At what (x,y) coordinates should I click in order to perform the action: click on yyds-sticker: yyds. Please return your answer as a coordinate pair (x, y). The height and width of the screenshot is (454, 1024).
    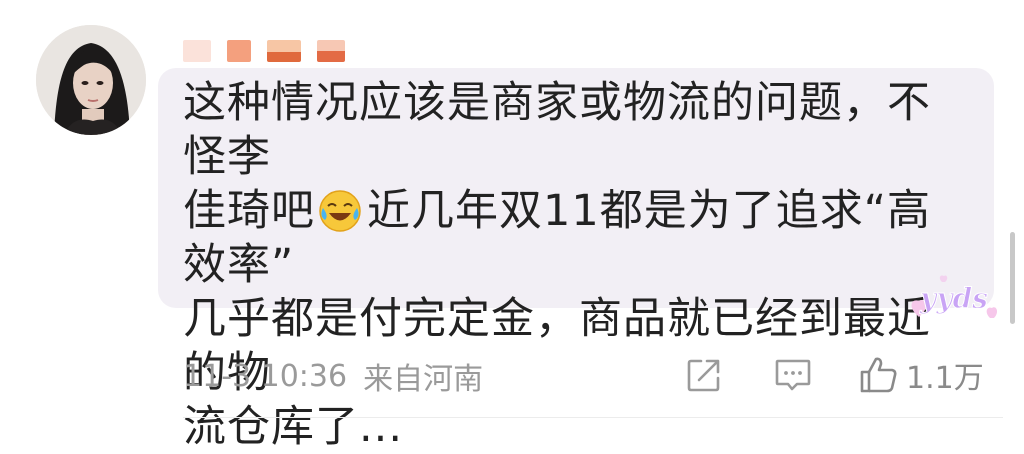
    Looking at the image, I should click on (954, 296).